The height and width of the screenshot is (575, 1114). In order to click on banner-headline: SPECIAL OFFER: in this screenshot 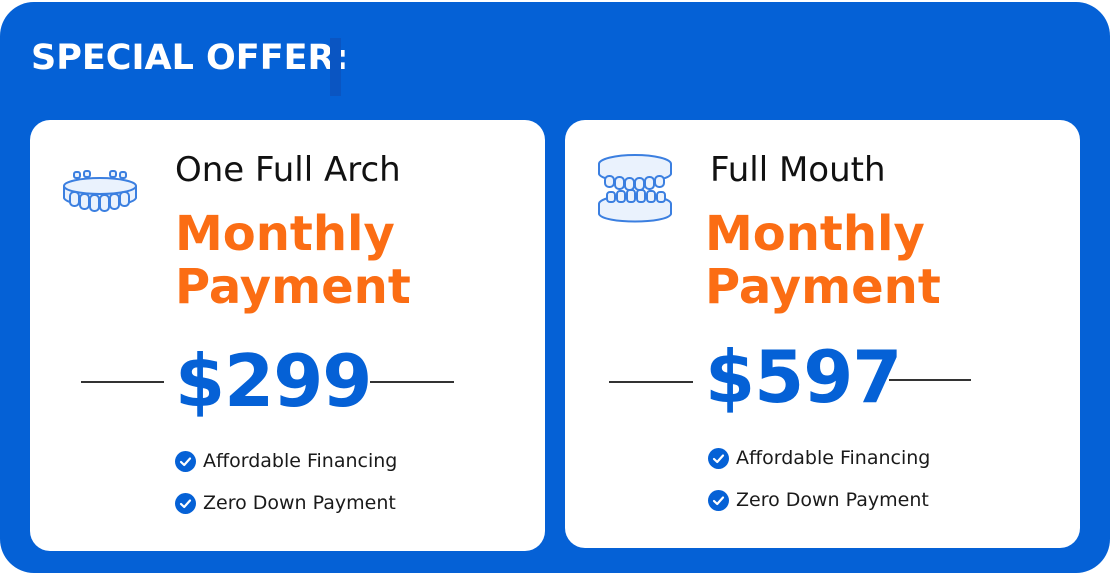, I will do `click(190, 58)`.